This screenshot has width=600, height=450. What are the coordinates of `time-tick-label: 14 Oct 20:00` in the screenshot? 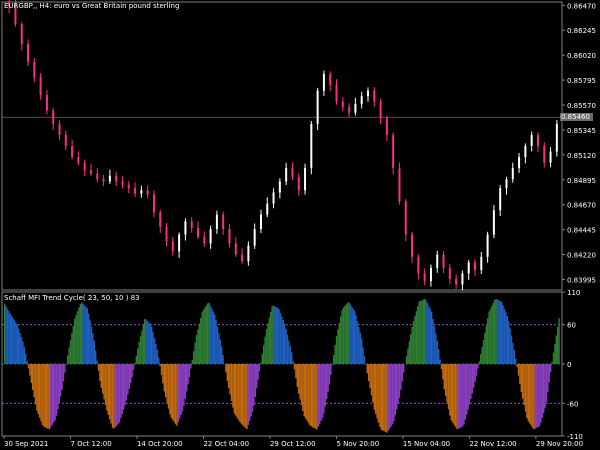 It's located at (160, 444).